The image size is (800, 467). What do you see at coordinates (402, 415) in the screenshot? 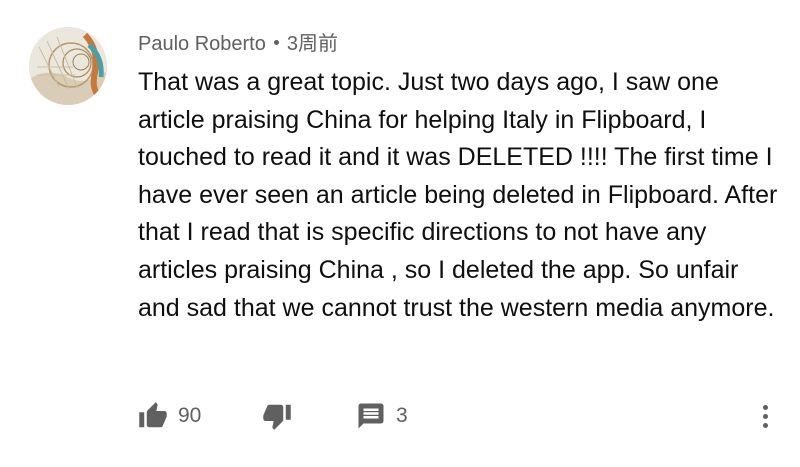
I see `reply-count: 3` at bounding box center [402, 415].